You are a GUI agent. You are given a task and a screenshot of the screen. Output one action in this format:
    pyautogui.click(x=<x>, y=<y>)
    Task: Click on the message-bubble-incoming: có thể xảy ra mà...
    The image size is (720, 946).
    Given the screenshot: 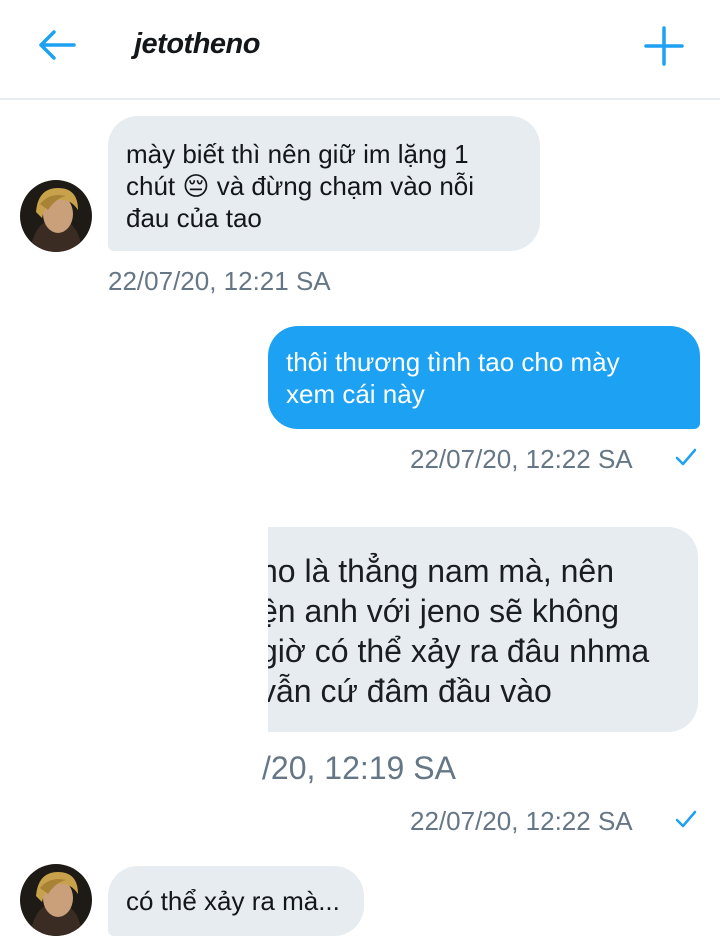 What is the action you would take?
    pyautogui.click(x=236, y=901)
    